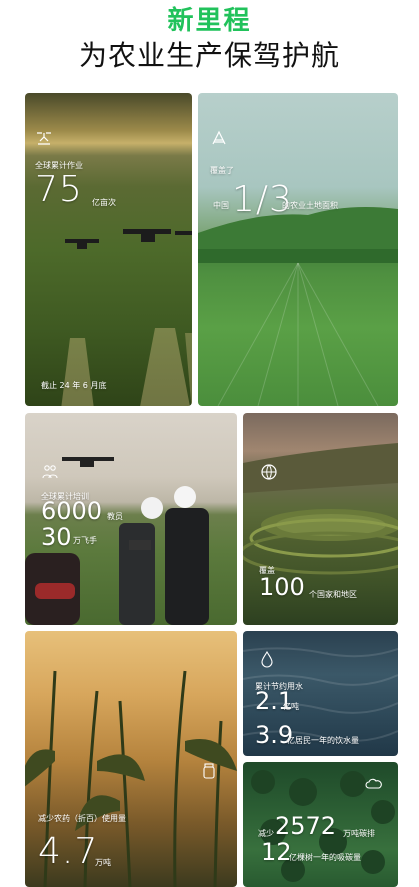 This screenshot has height=887, width=419. What do you see at coordinates (82, 818) in the screenshot?
I see `pesticide-label: 减少农药（折百）使用量` at bounding box center [82, 818].